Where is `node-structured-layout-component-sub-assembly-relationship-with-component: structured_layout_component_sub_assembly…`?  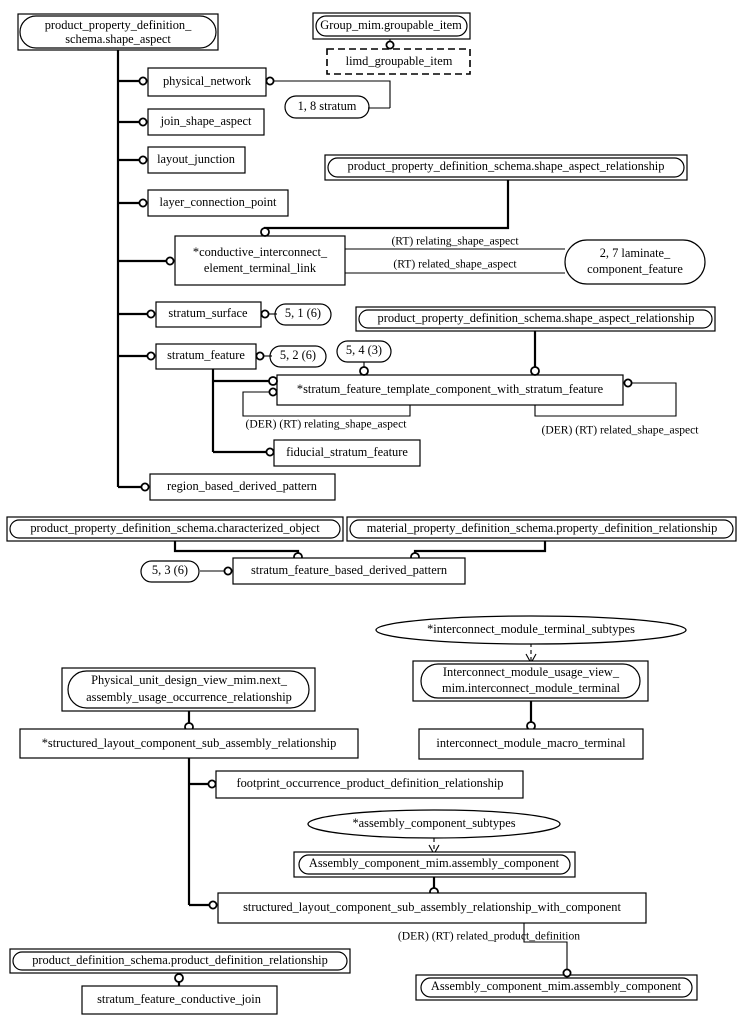 node-structured-layout-component-sub-assembly-relationship-with-component: structured_layout_component_sub_assembly… is located at coordinates (432, 908).